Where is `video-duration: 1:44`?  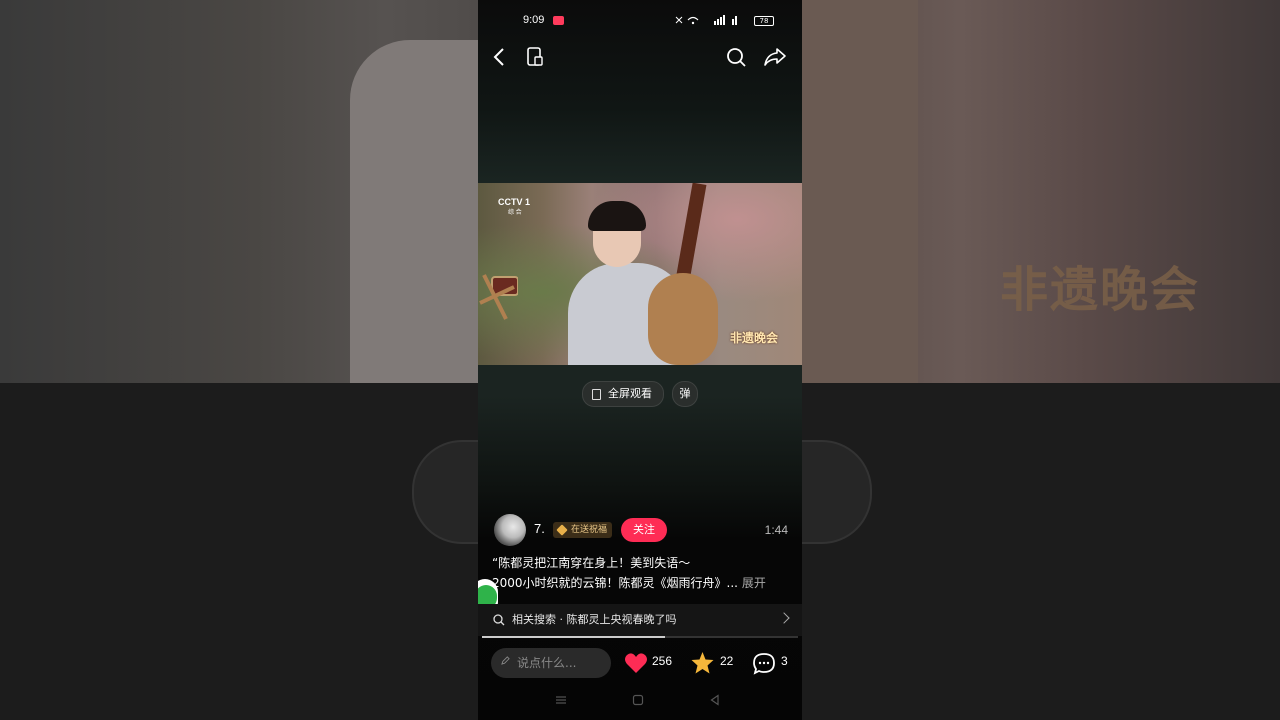 video-duration: 1:44 is located at coordinates (776, 530).